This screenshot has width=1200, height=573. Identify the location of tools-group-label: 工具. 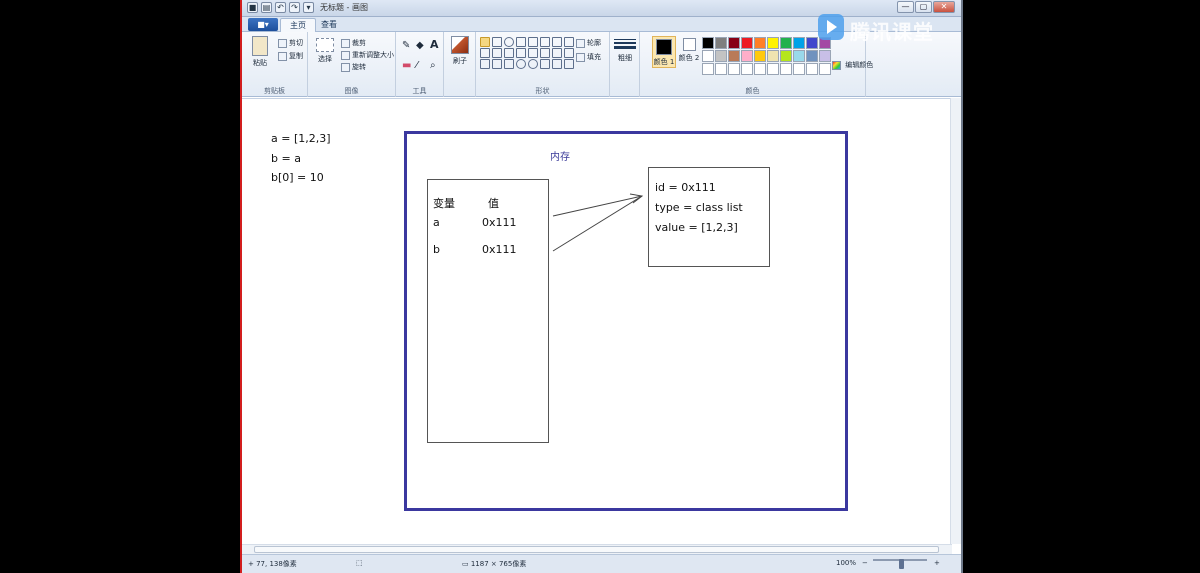
(419, 91).